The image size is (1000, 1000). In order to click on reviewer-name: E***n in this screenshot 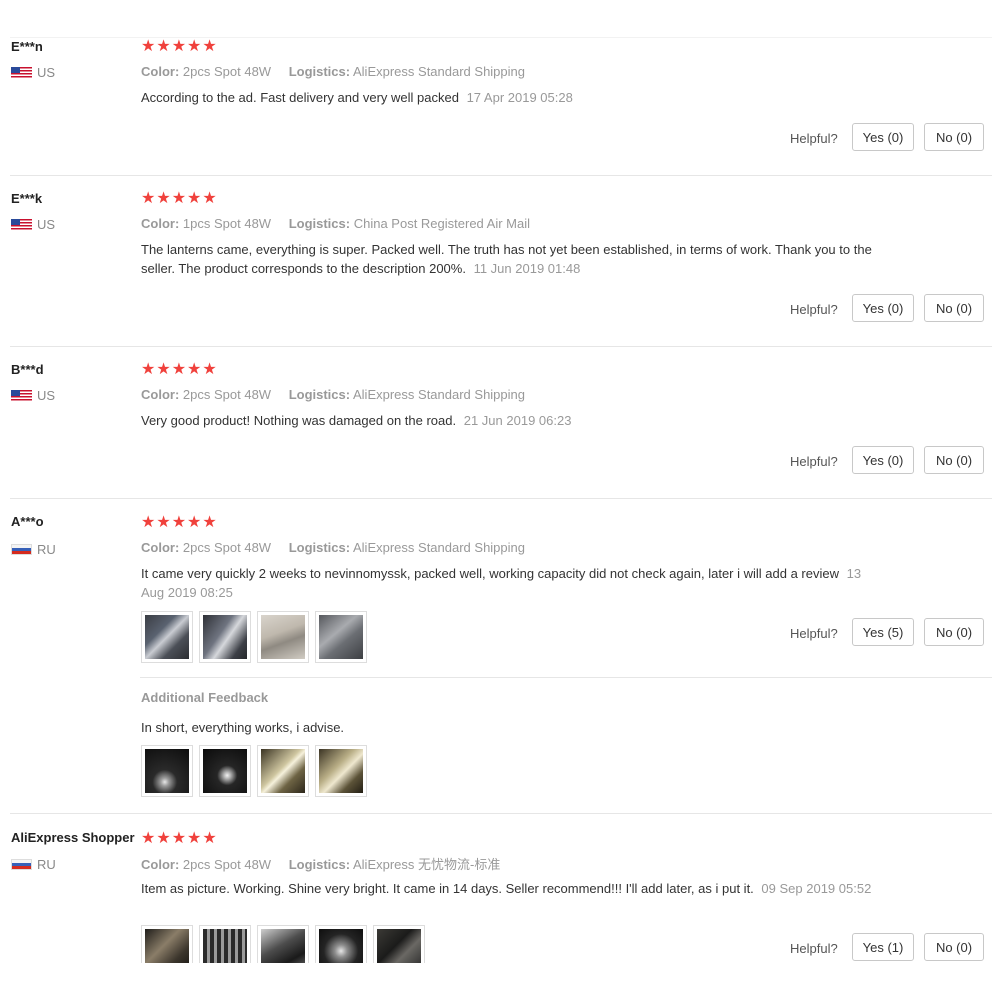, I will do `click(27, 46)`.